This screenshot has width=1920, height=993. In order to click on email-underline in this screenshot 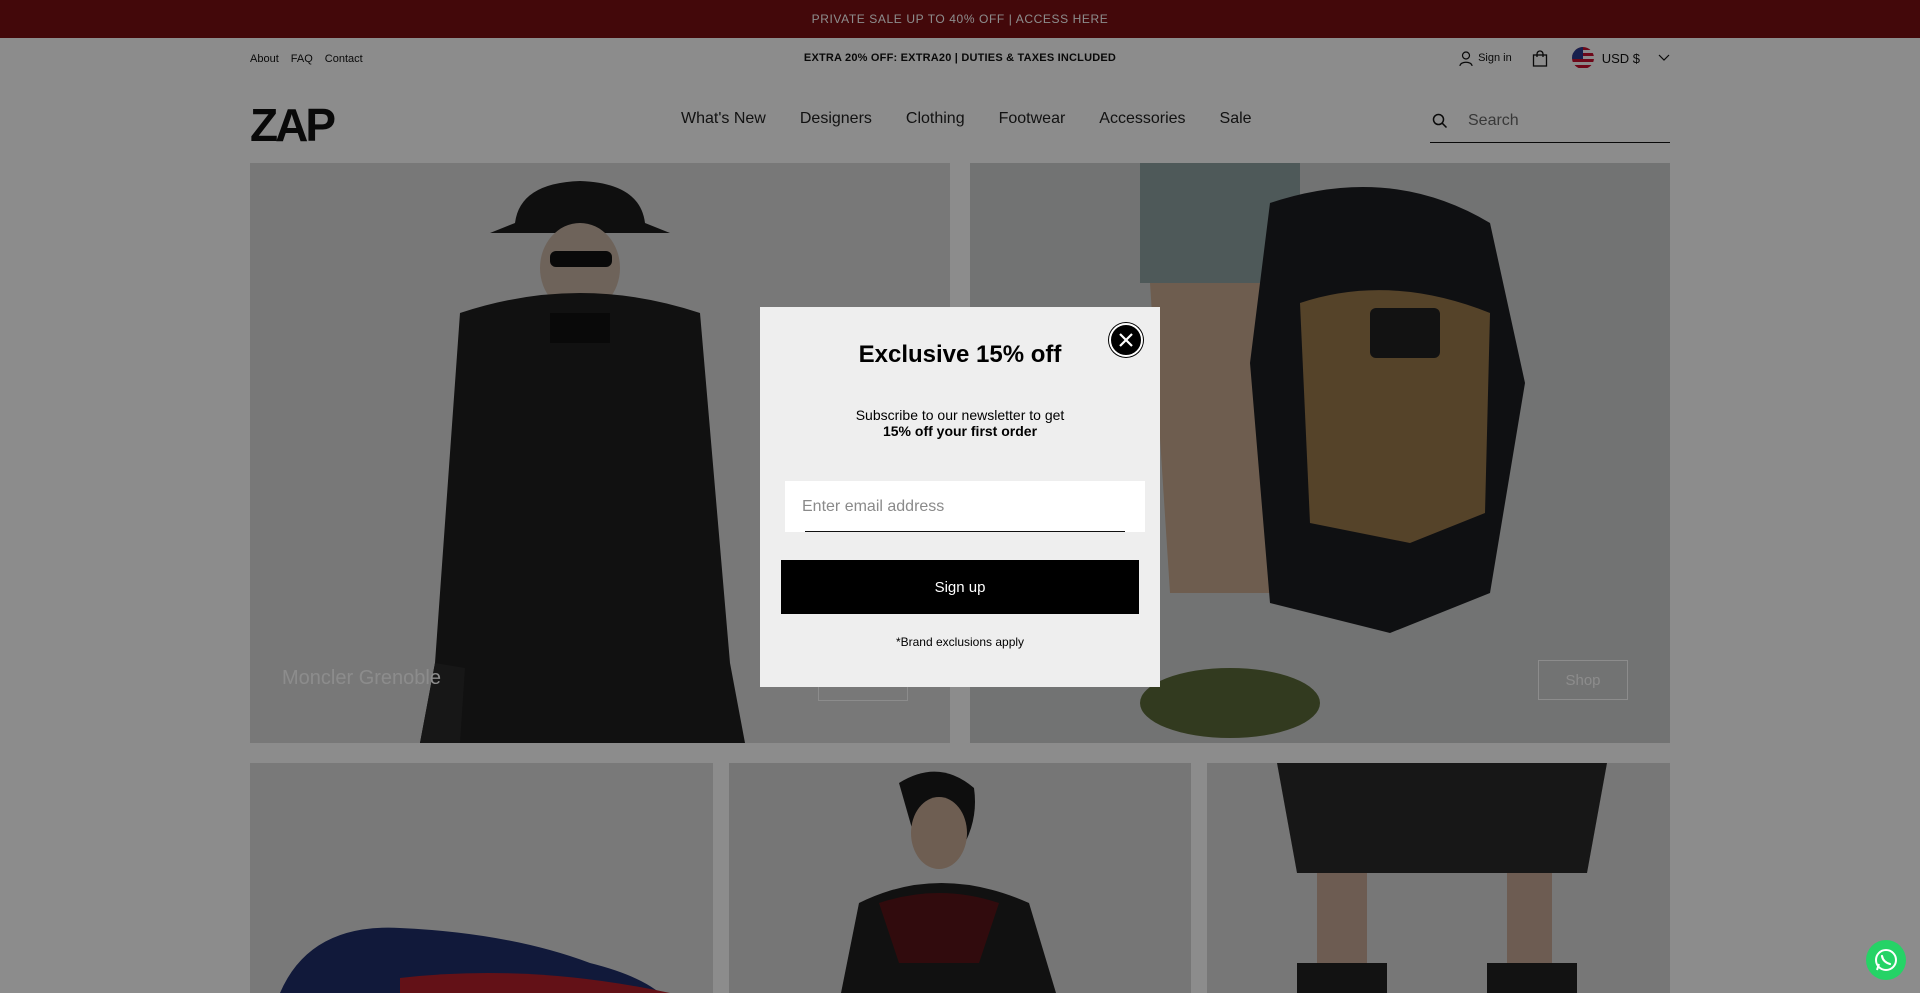, I will do `click(965, 531)`.